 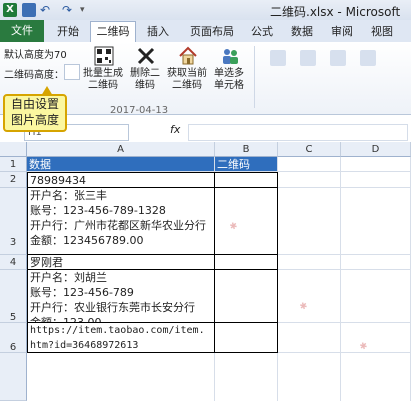 What do you see at coordinates (13, 296) in the screenshot?
I see `row-header: 5` at bounding box center [13, 296].